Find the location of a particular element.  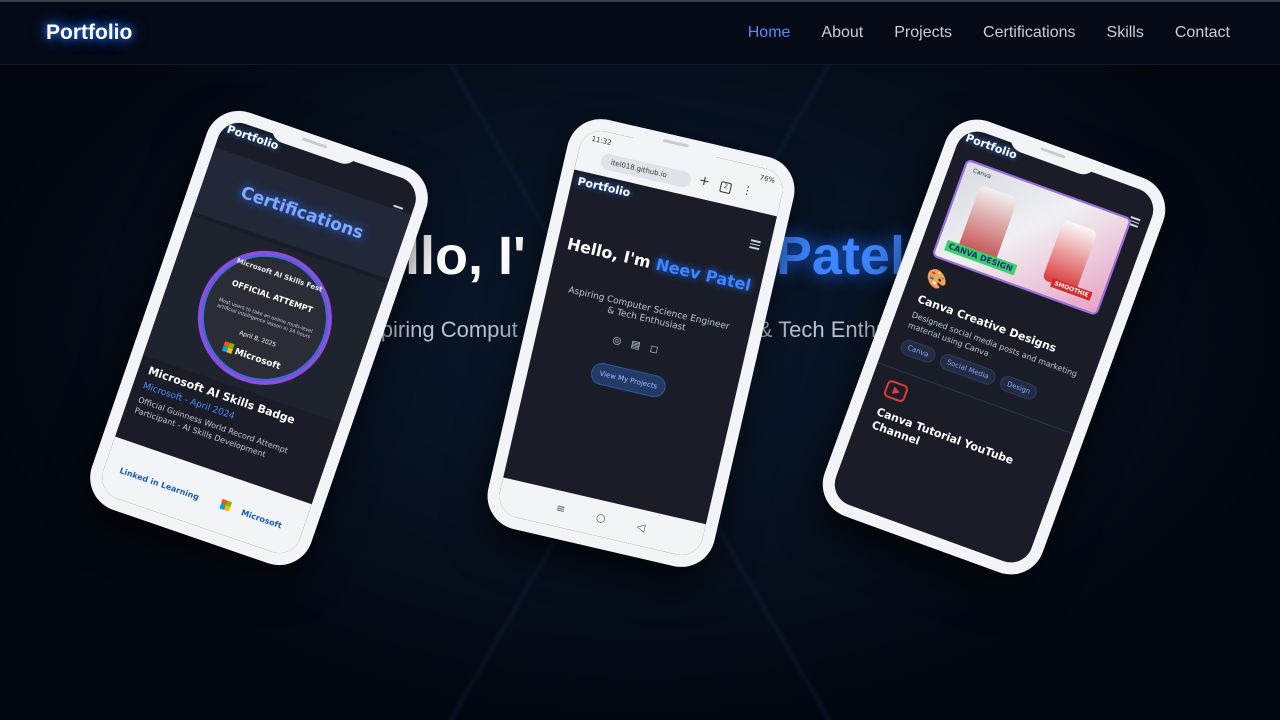

microsoft-footer-logo: Microsoft is located at coordinates (250, 515).